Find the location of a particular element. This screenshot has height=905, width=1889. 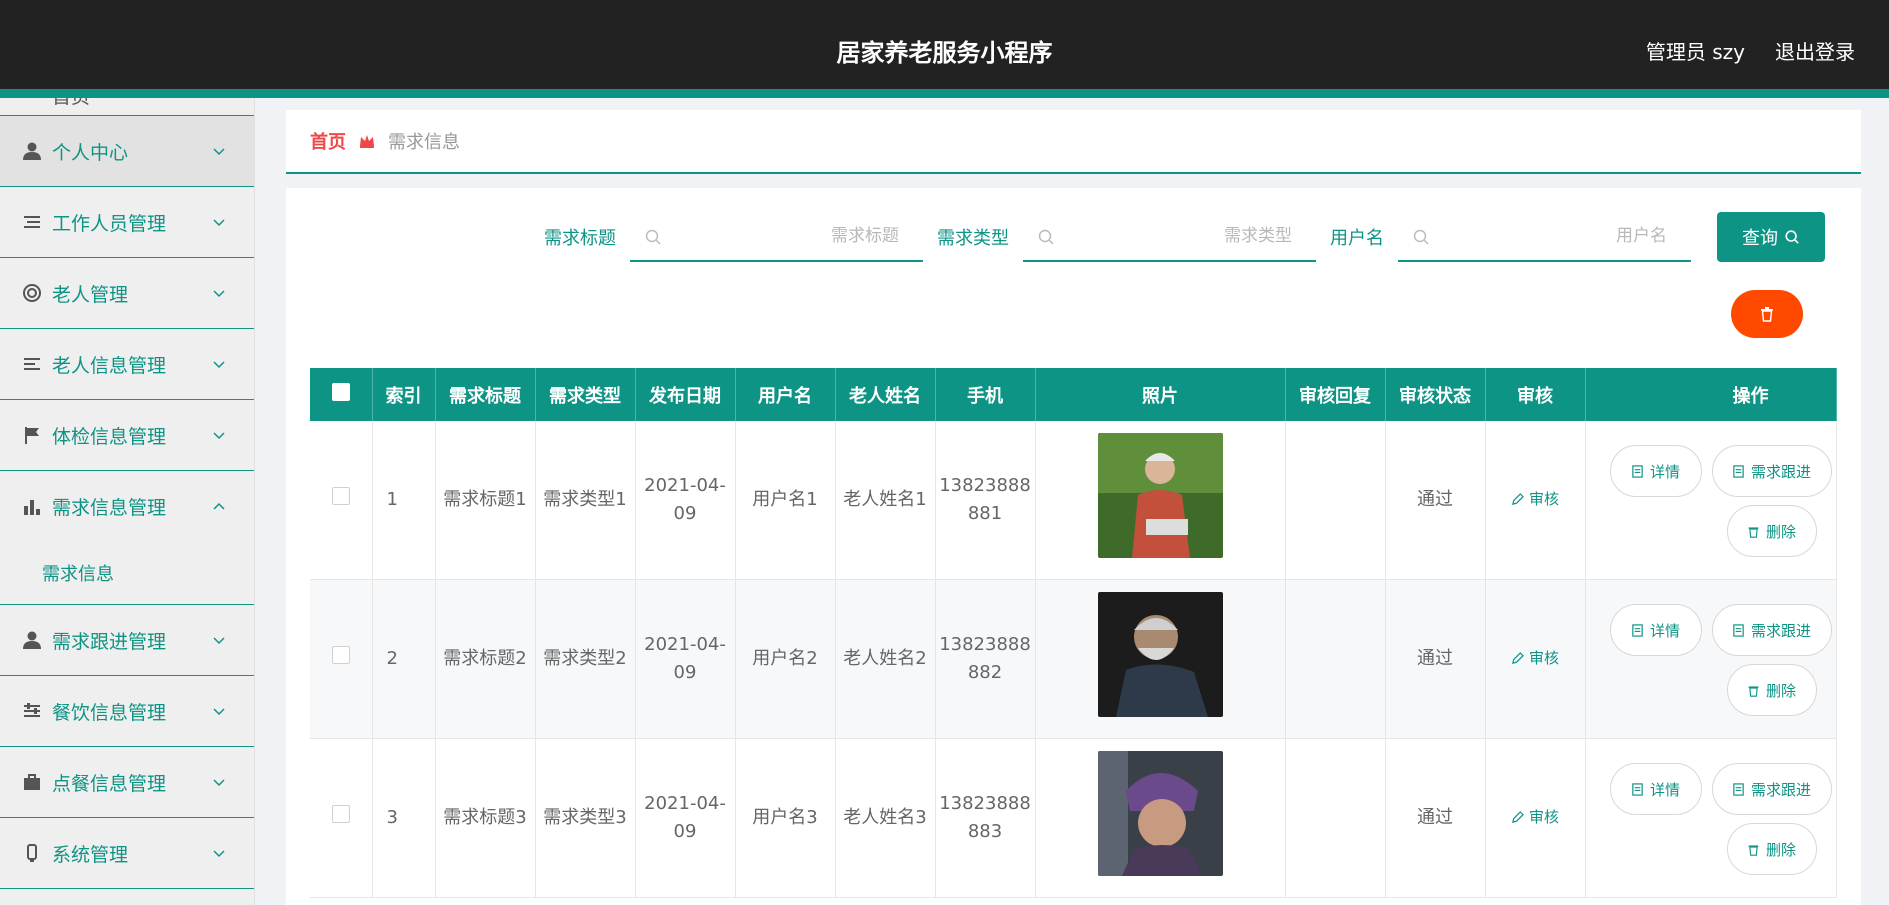

sidebar-item-elders: 老人管理 is located at coordinates (127, 293).